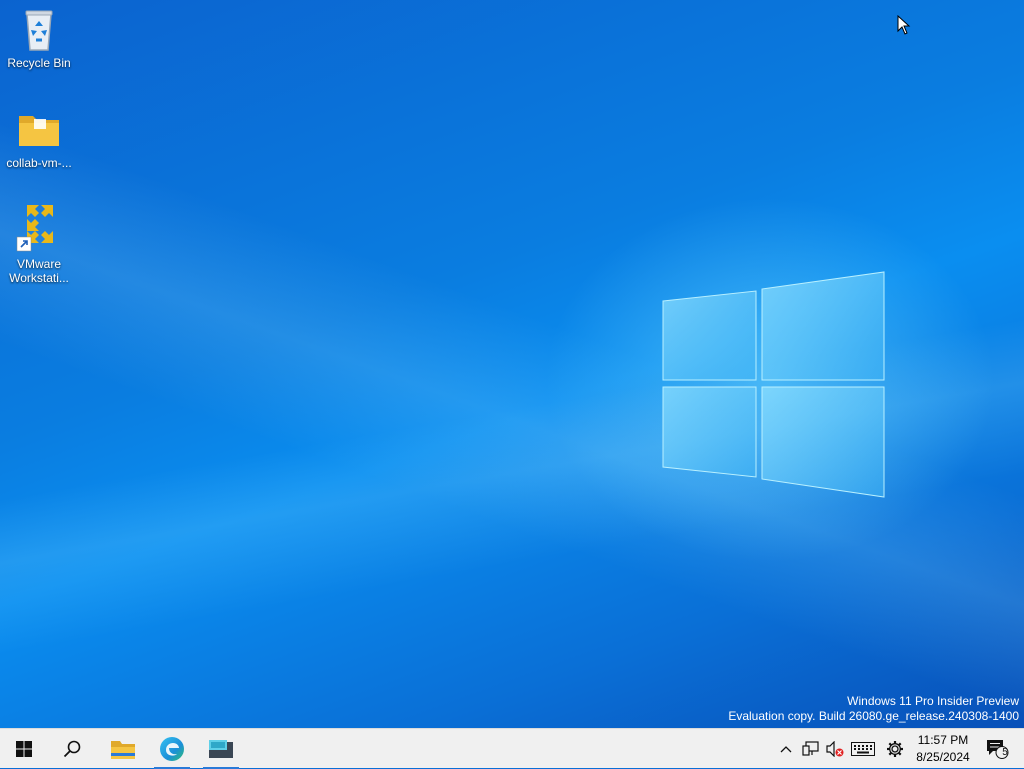  Describe the element at coordinates (39, 130) in the screenshot. I see `folder-icon` at that location.